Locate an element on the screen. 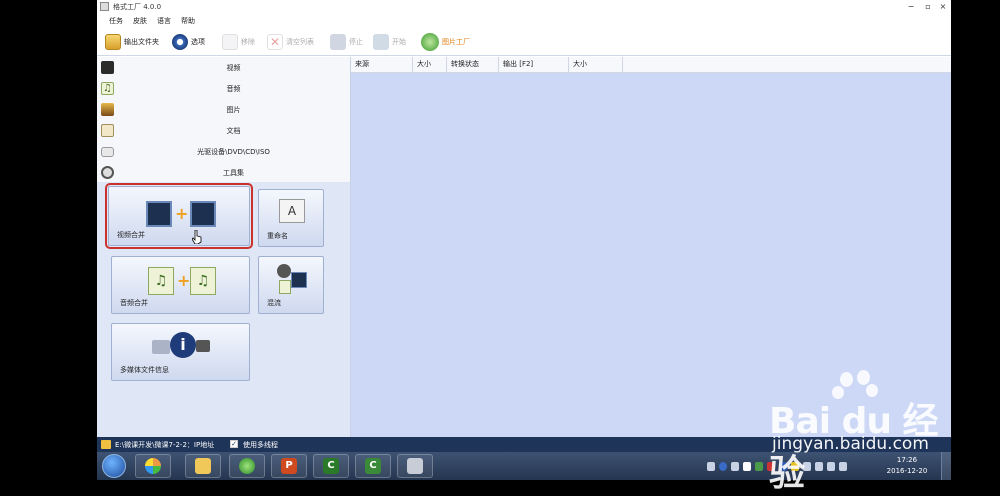 Image resolution: width=1000 pixels, height=496 pixels. multithread-label: 使用多线程 is located at coordinates (260, 445).